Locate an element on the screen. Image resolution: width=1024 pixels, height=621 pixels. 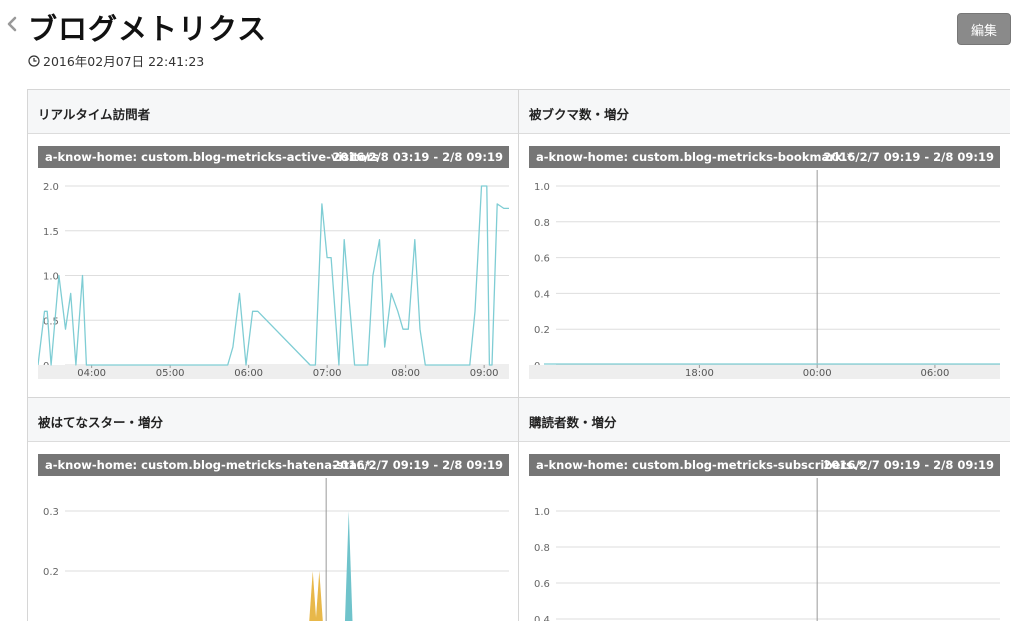
page-title: ブログメトリクス is located at coordinates (148, 29).